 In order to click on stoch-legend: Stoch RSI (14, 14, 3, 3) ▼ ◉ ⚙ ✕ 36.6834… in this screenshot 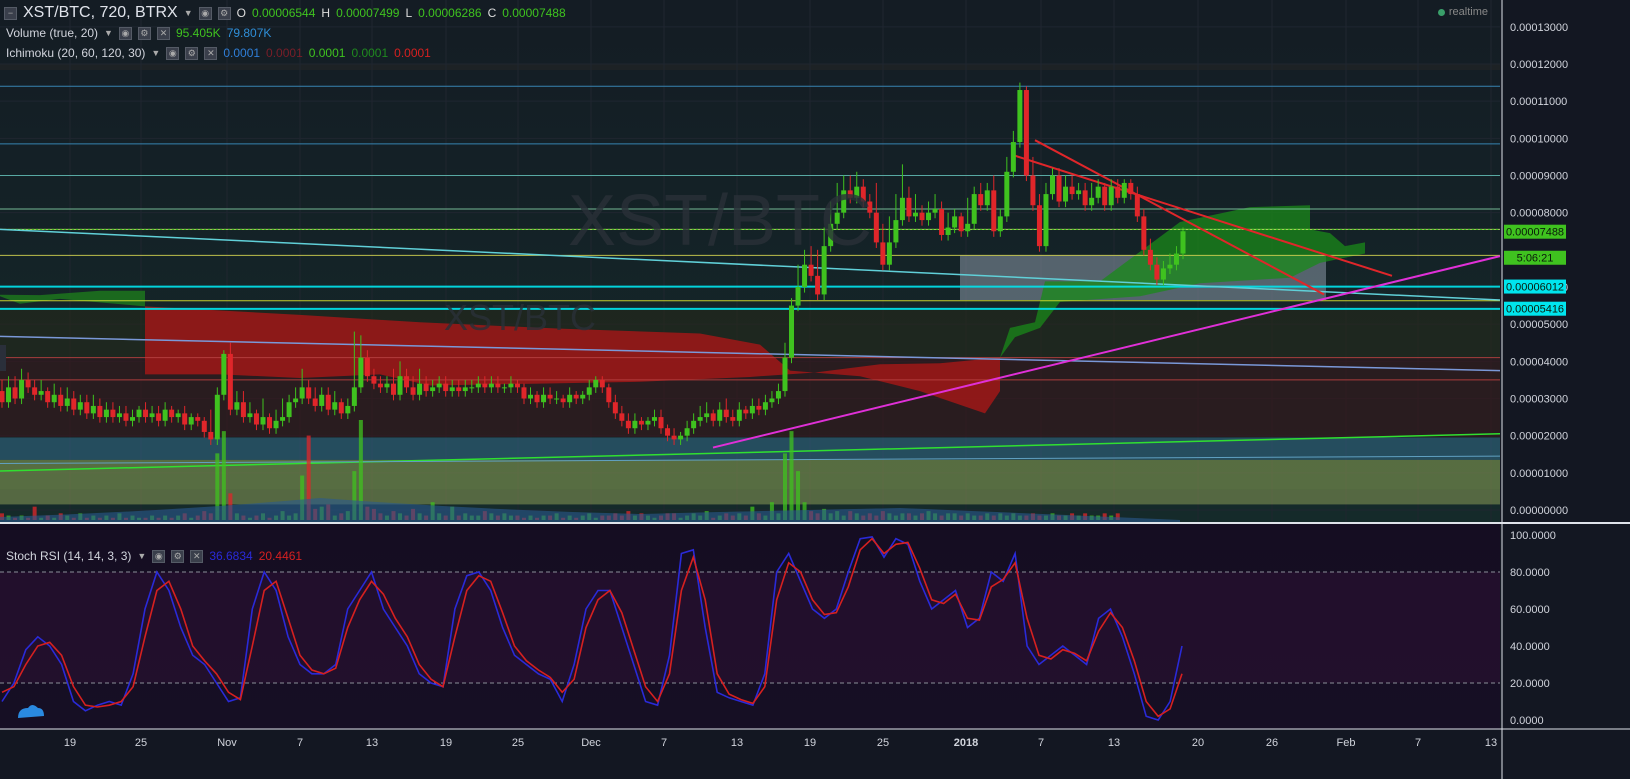, I will do `click(154, 556)`.